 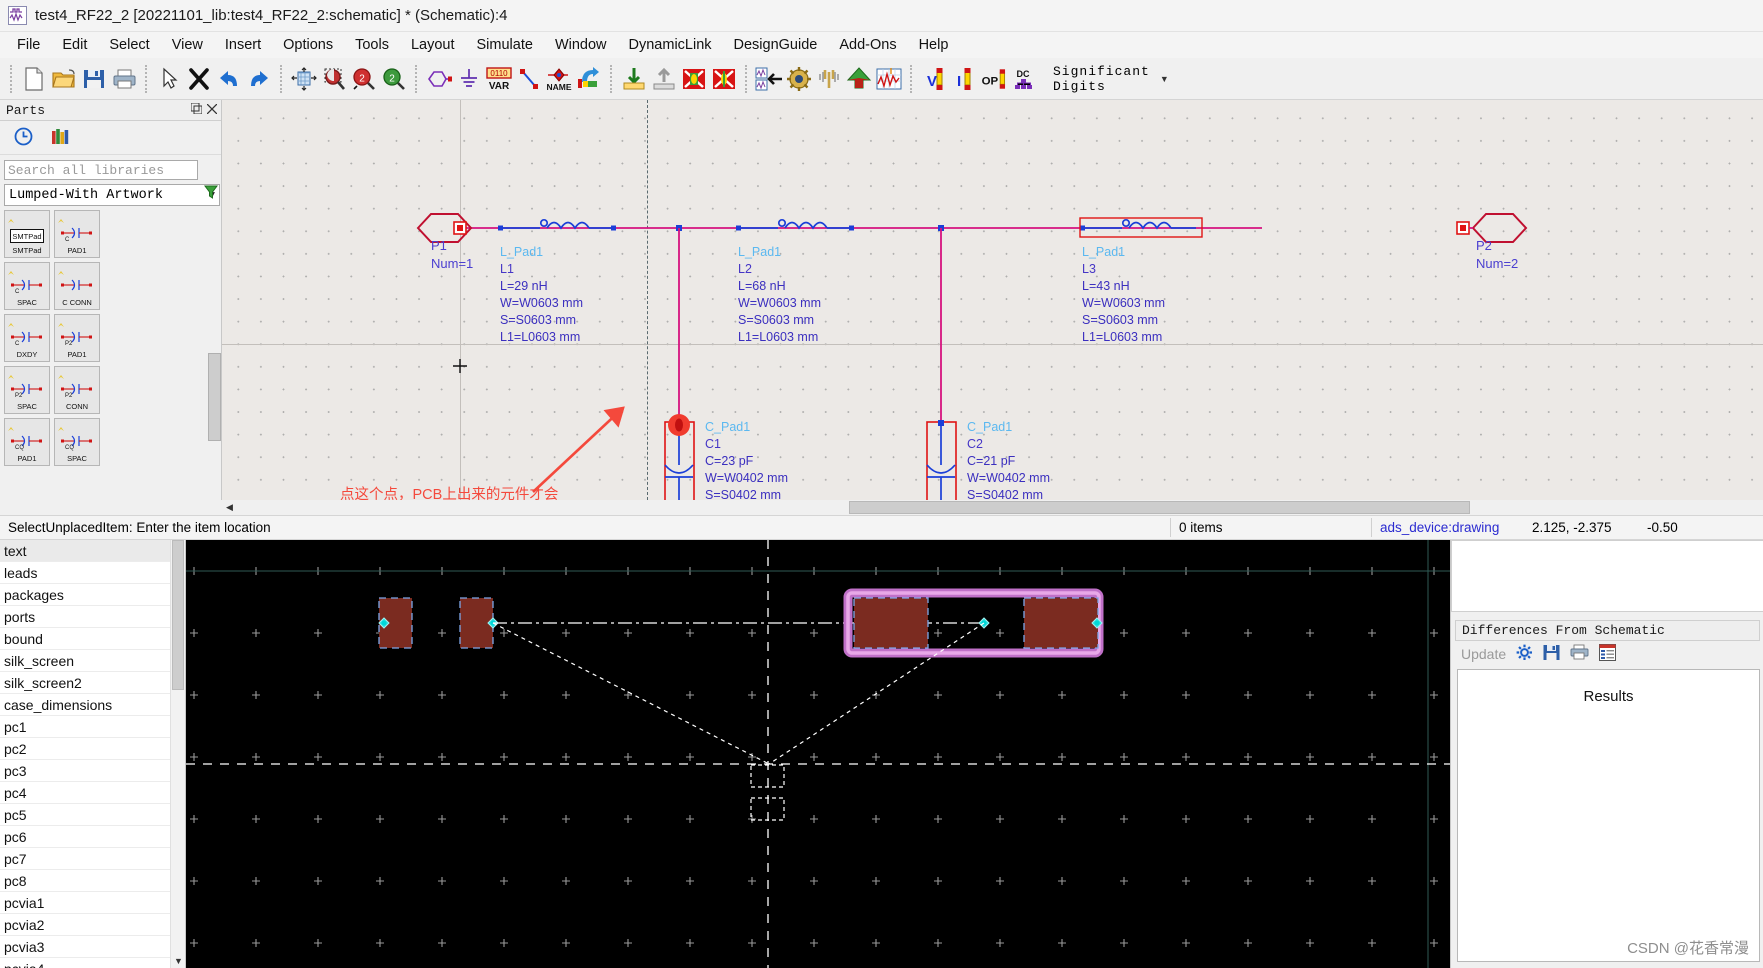 I want to click on deactivate-all-icon, so click(x=724, y=79).